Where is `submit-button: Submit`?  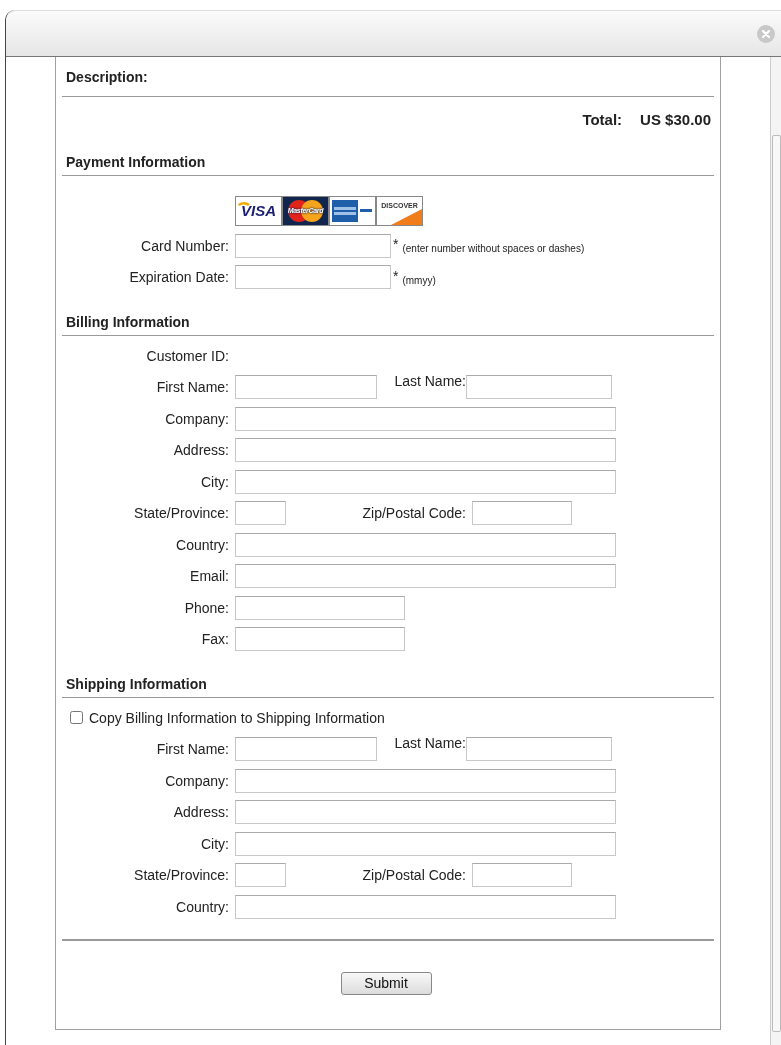
submit-button: Submit is located at coordinates (386, 983).